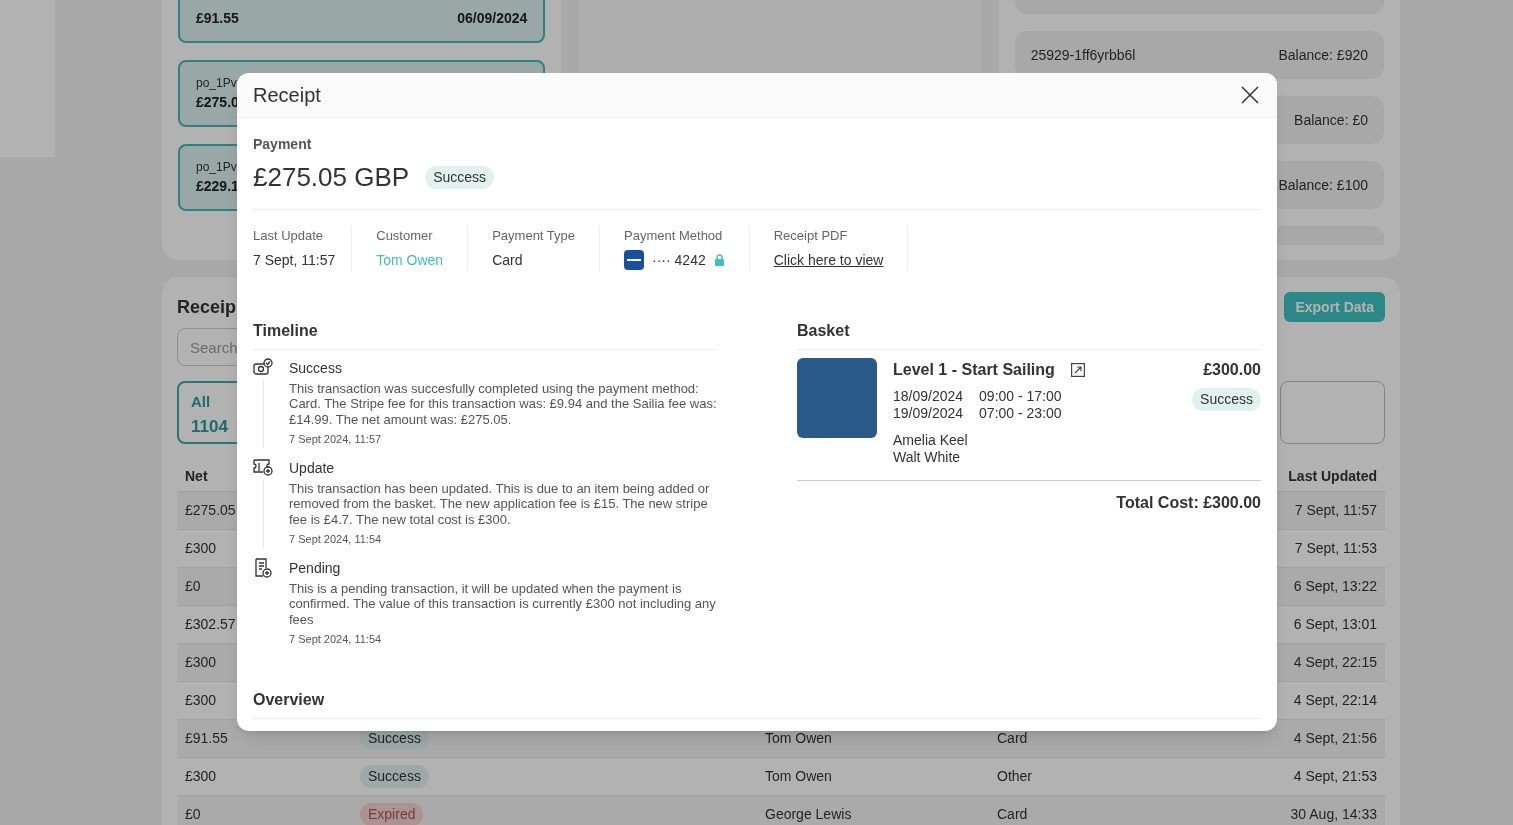 The height and width of the screenshot is (825, 1513). I want to click on payout-date: 06/09/2024, so click(492, 18).